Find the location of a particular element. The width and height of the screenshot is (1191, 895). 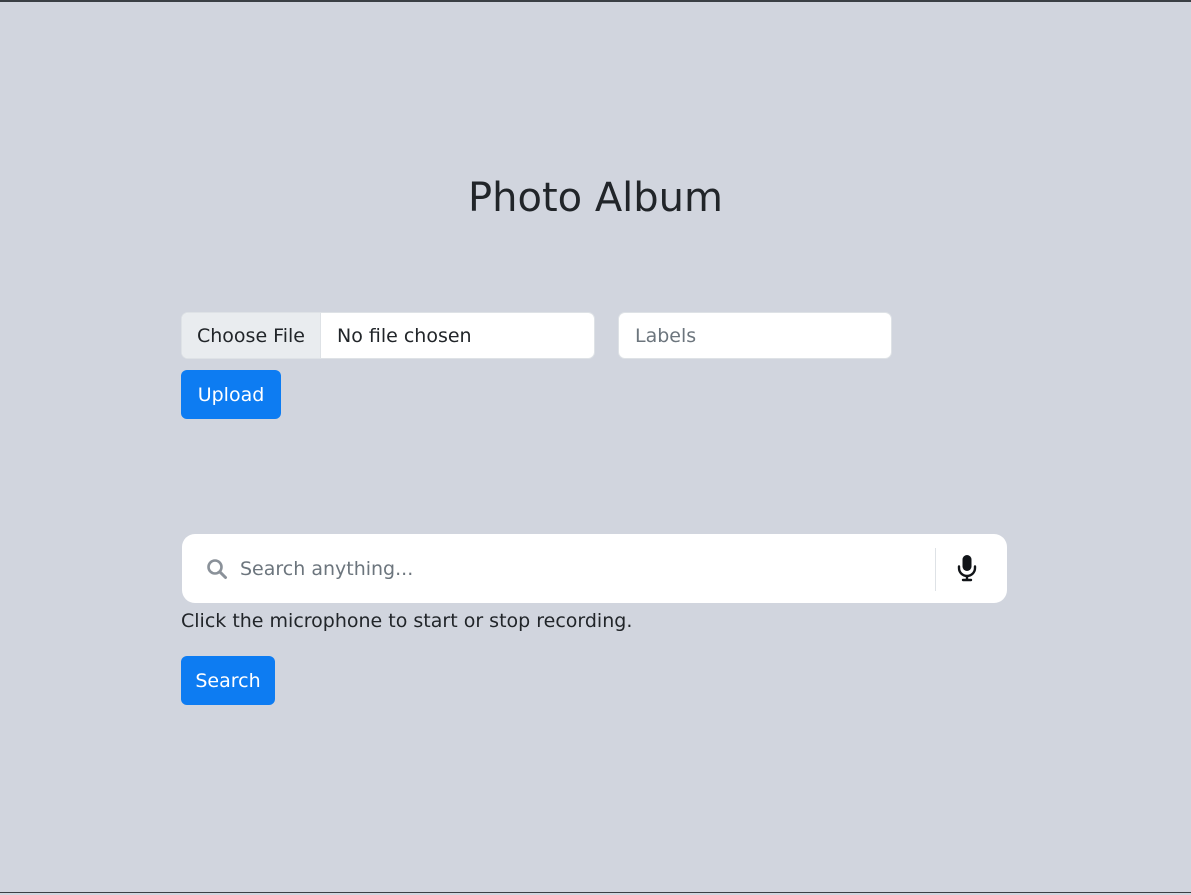

page-title: Photo Album is located at coordinates (595, 198).